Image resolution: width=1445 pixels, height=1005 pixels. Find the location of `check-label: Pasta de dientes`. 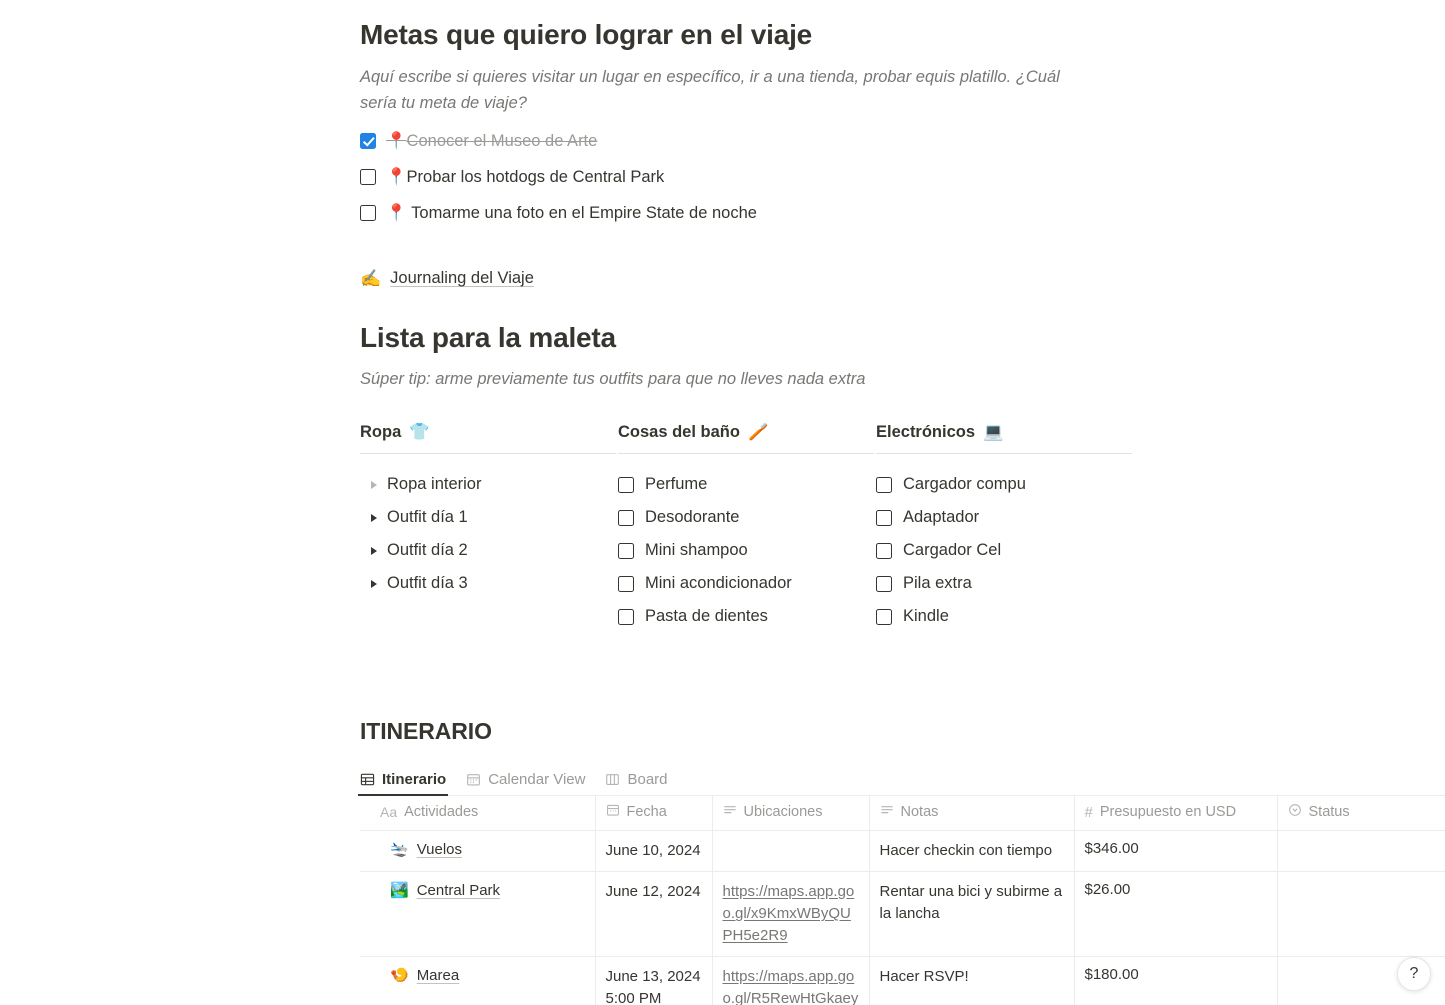

check-label: Pasta de dientes is located at coordinates (706, 616).